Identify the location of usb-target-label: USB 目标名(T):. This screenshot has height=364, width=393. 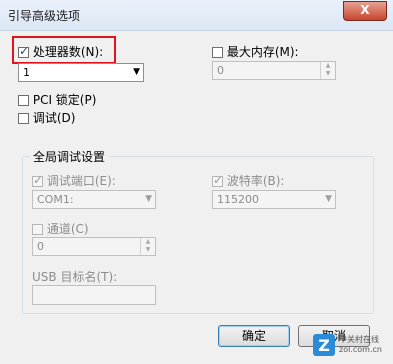
(75, 277).